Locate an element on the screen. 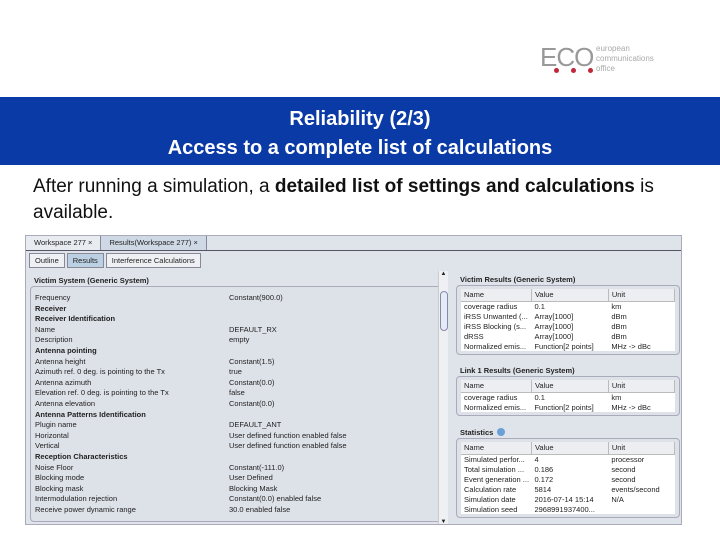 The image size is (720, 540). table-row: iRSS Blocking (s... Array[1000] dBm is located at coordinates (568, 326).